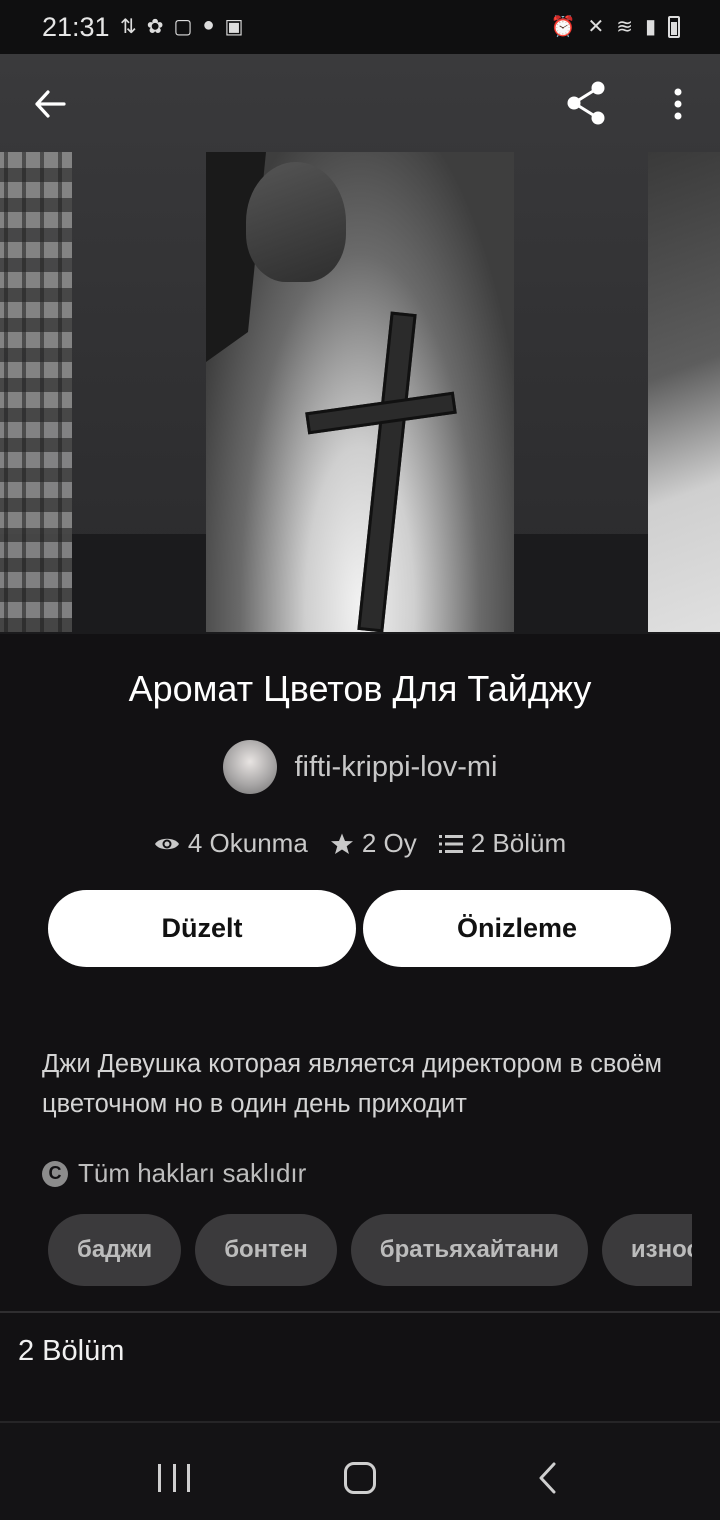 The width and height of the screenshot is (720, 1520). Describe the element at coordinates (469, 1250) in the screenshot. I see `tag-chip: братьяхайтани` at that location.